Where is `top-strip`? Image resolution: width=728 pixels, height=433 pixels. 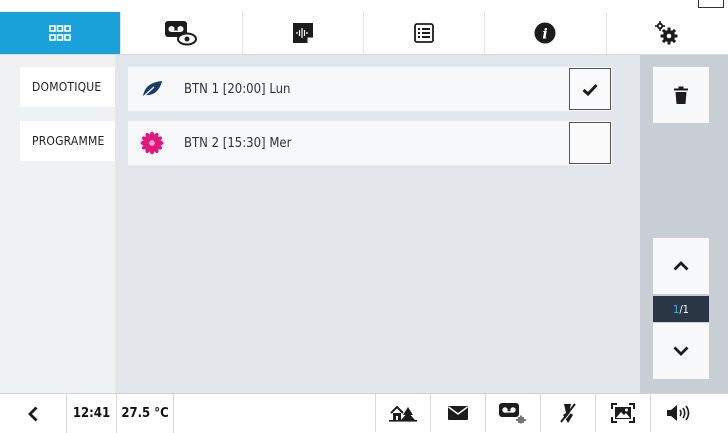
top-strip is located at coordinates (364, 6).